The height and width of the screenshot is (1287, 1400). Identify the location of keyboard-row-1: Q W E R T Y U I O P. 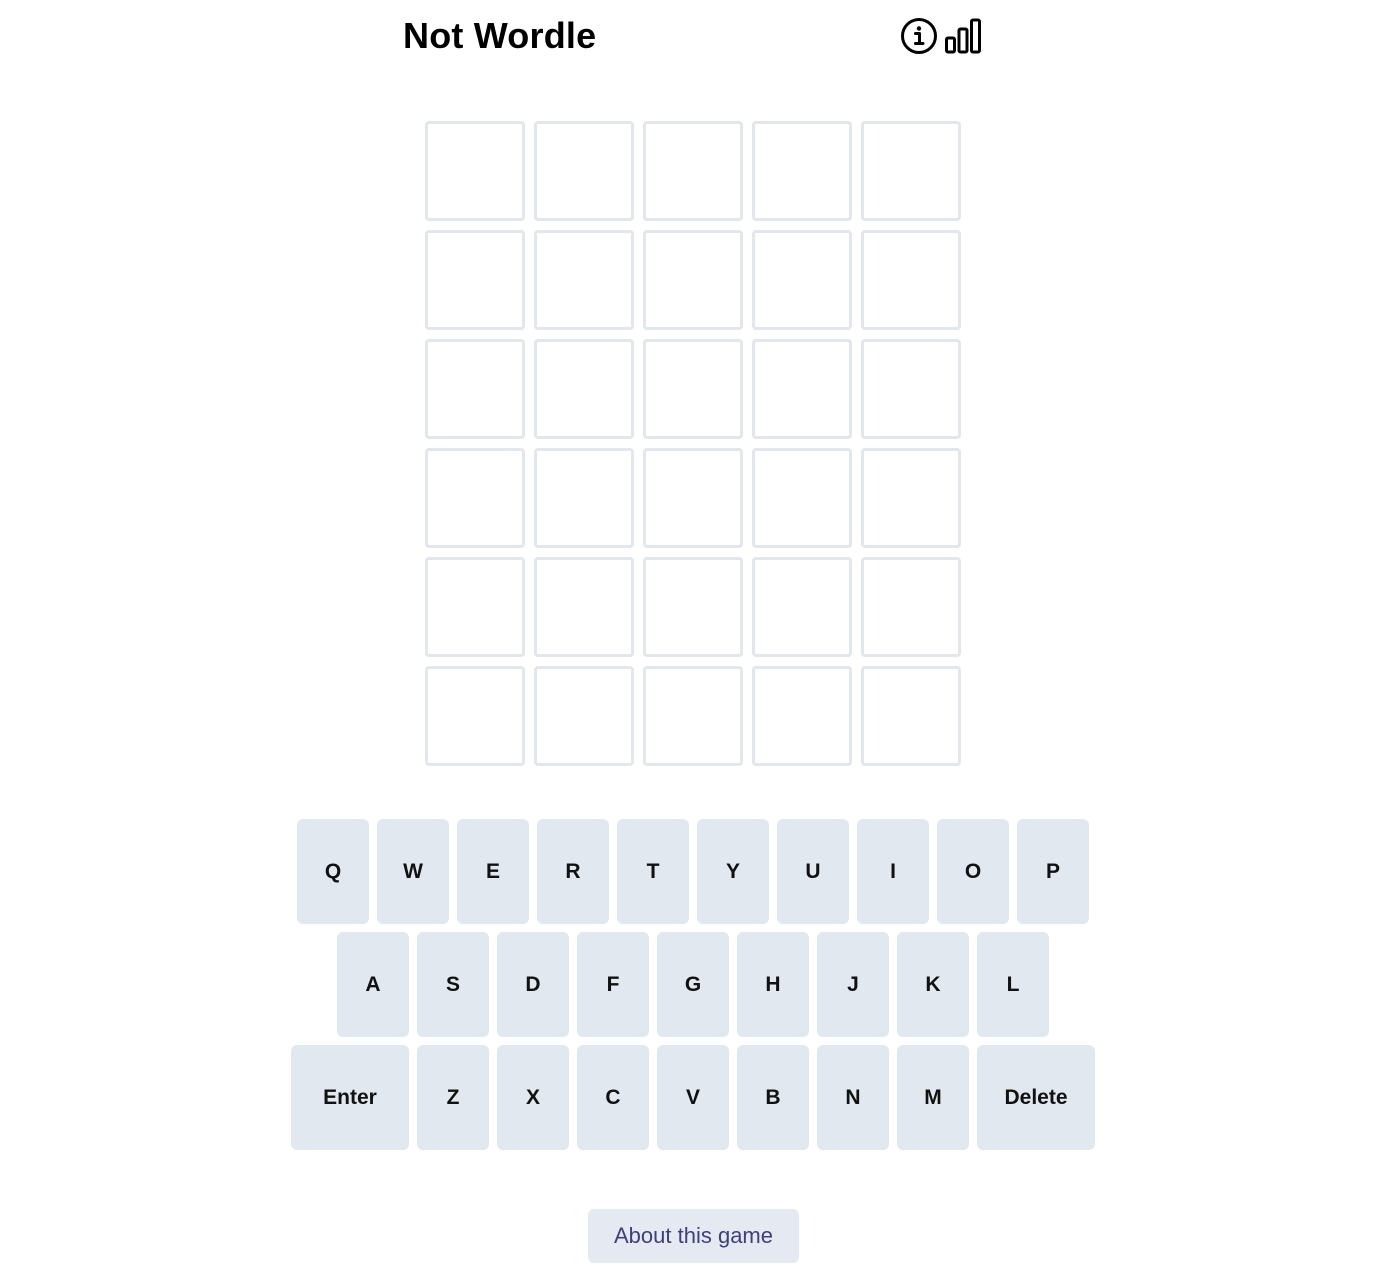
(693, 871).